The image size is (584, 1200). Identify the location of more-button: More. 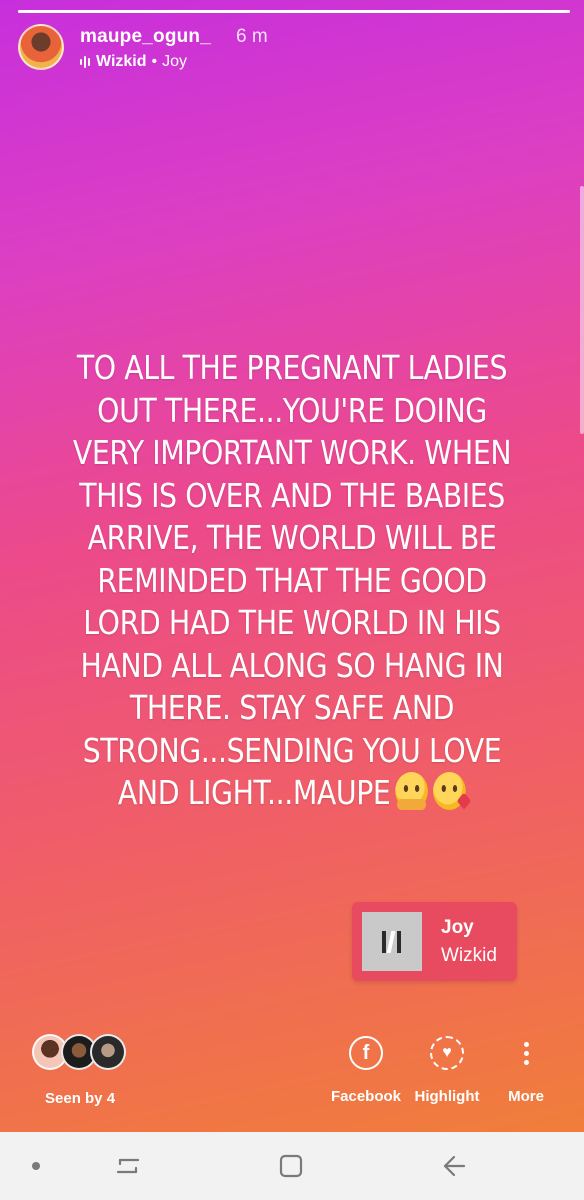
(526, 1070).